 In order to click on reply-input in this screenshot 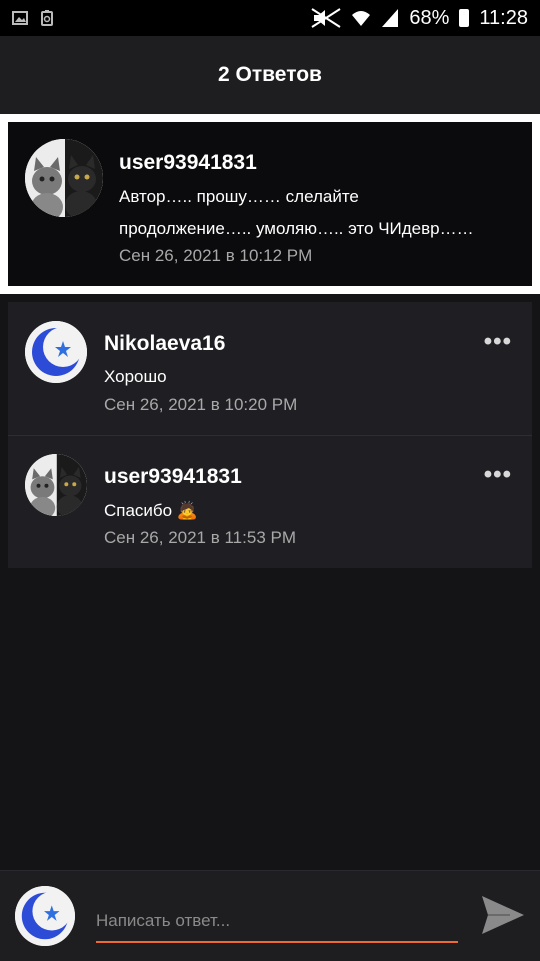, I will do `click(277, 922)`.